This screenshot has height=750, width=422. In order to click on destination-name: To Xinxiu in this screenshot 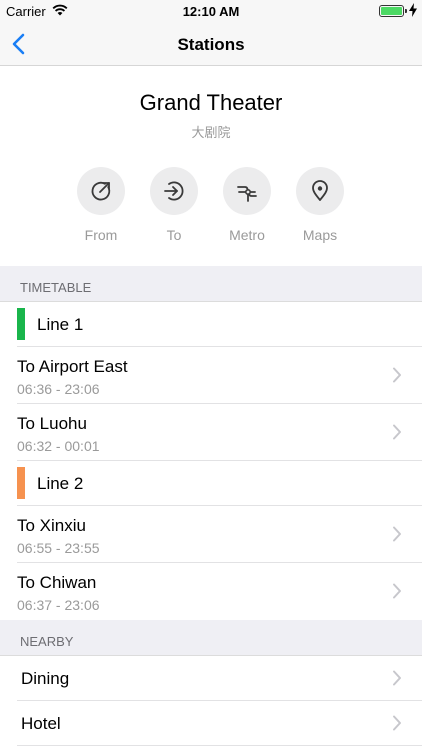, I will do `click(51, 525)`.